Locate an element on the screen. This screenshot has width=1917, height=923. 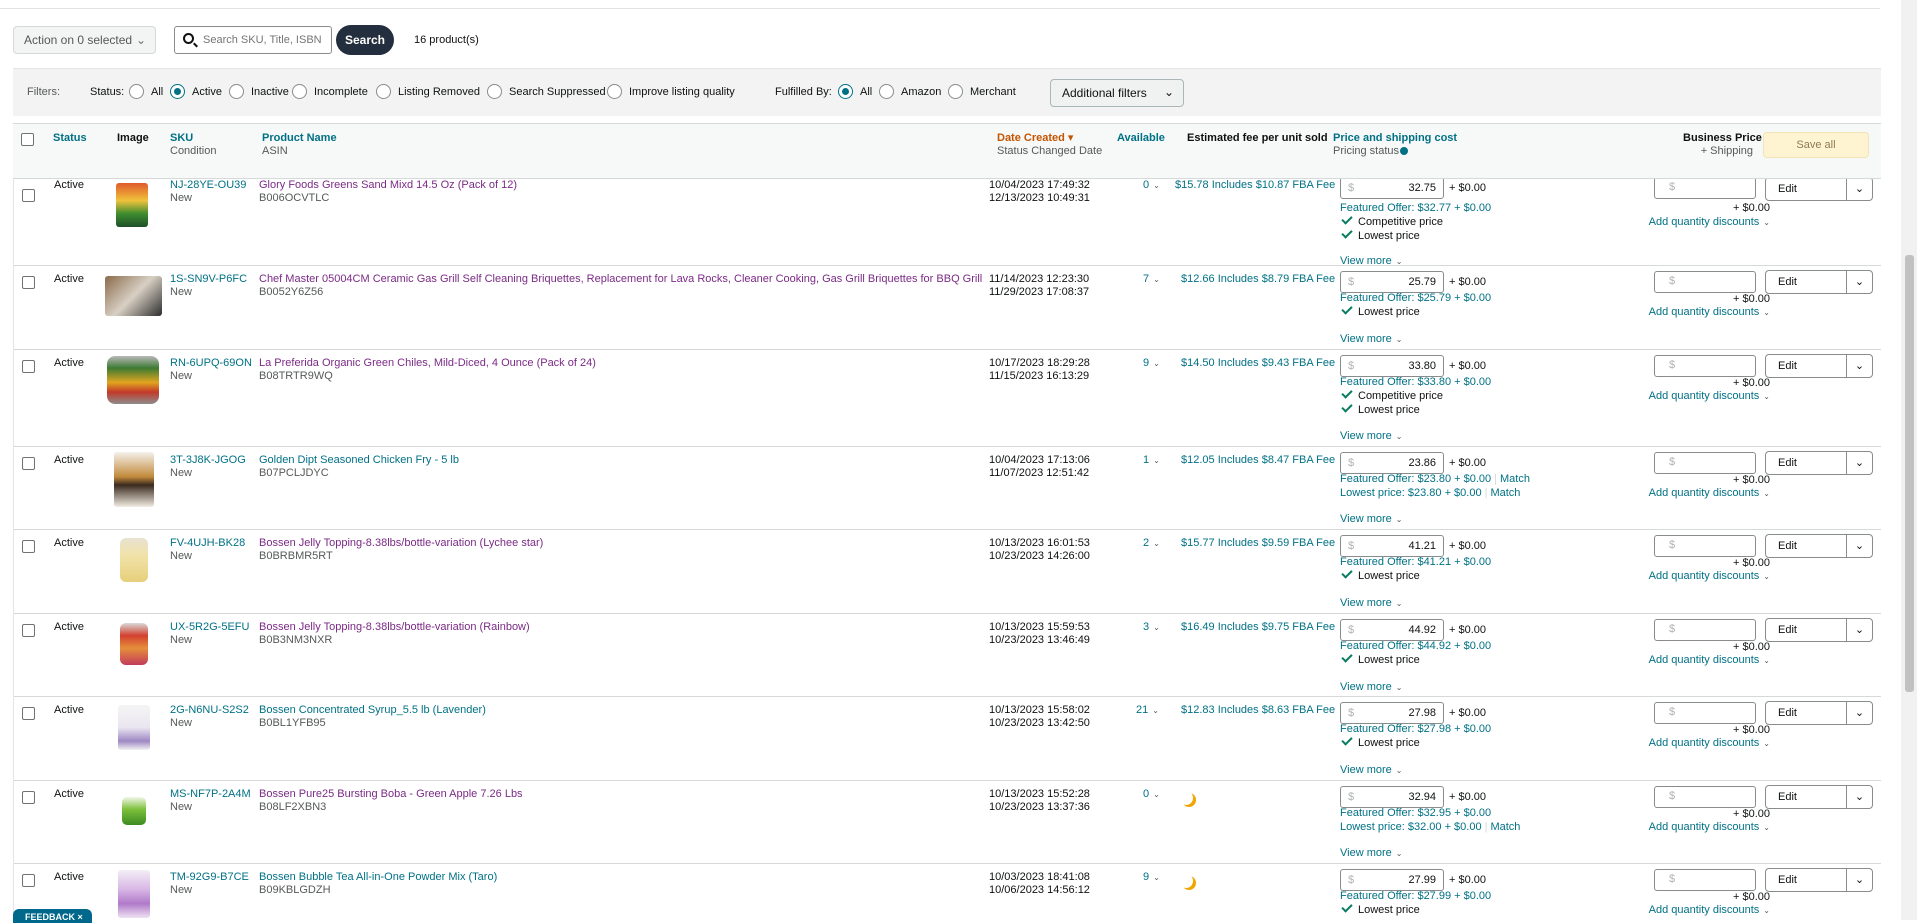
row-available: 1 is located at coordinates (1146, 460).